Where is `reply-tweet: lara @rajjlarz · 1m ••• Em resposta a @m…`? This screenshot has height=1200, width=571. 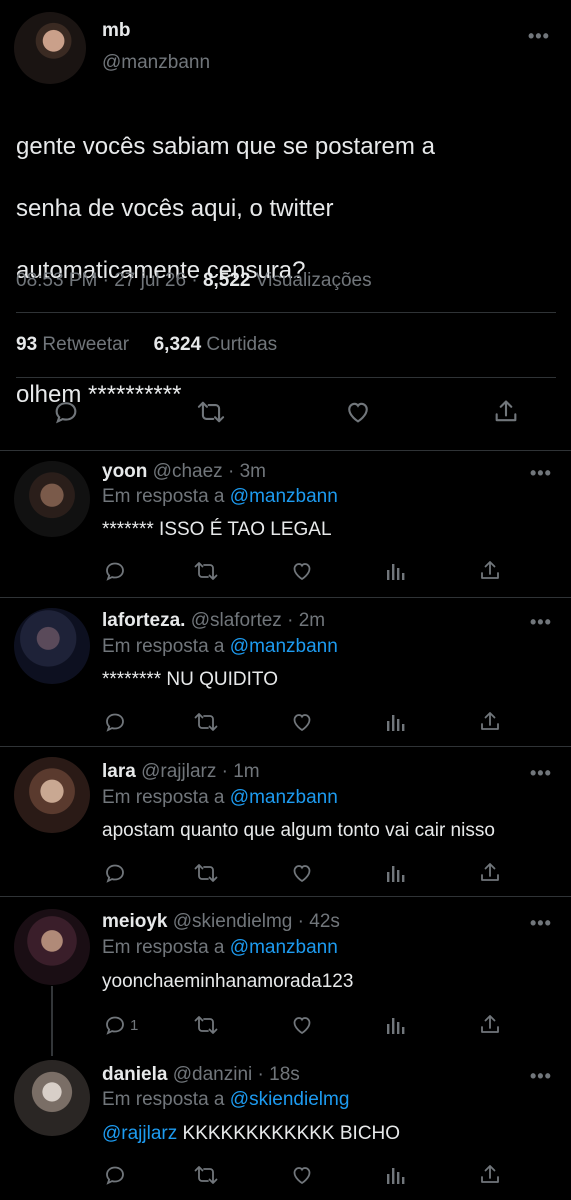 reply-tweet: lara @rajjlarz · 1m ••• Em resposta a @m… is located at coordinates (285, 821).